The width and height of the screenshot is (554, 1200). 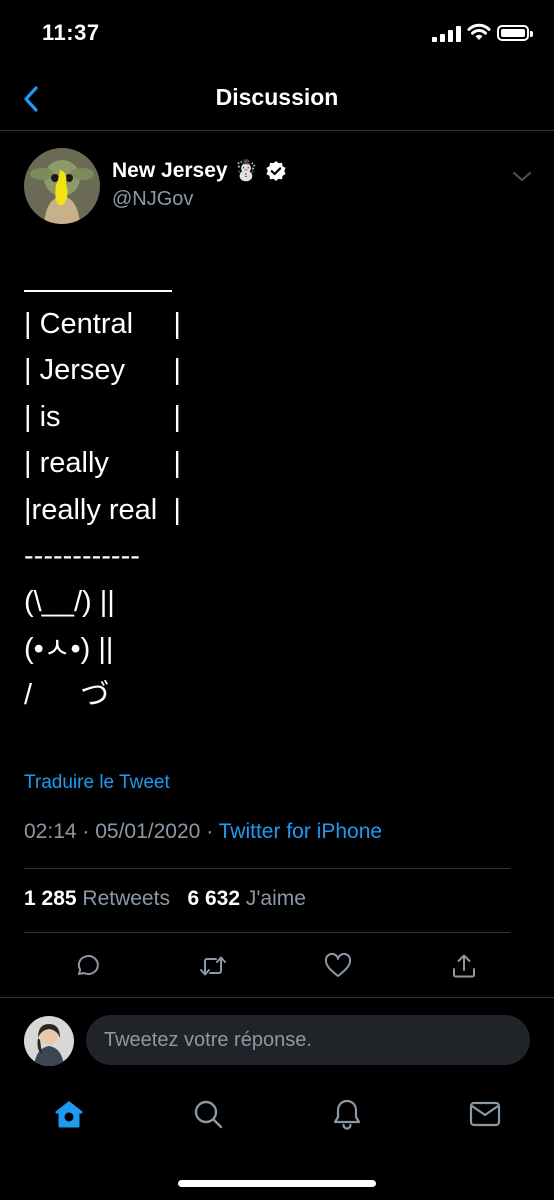 What do you see at coordinates (203, 832) in the screenshot?
I see `tweet-metadata: 02:14 · 05/01/2020 · Twitter for iPhone` at bounding box center [203, 832].